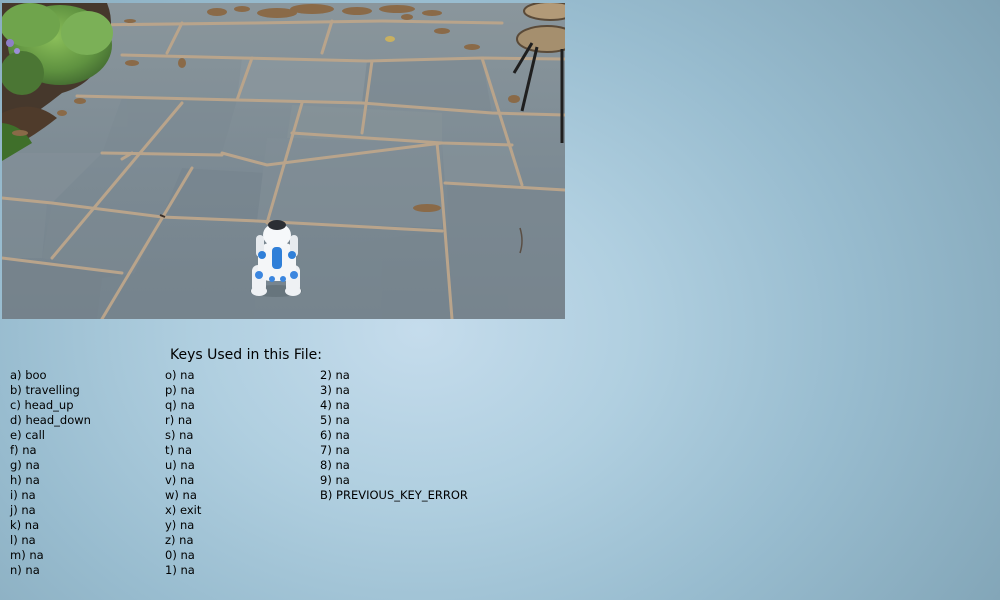 This screenshot has width=1000, height=600. Describe the element at coordinates (180, 525) in the screenshot. I see `key-entry: y) na` at that location.